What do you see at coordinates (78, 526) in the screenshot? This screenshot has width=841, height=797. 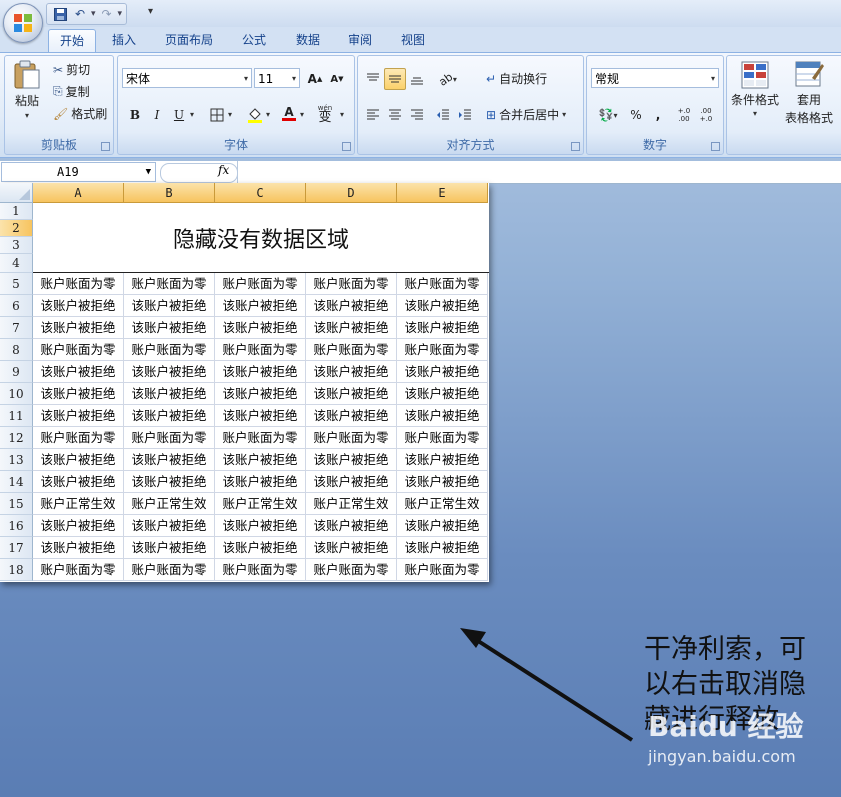 I see `cell-a16: 该账户被拒绝` at bounding box center [78, 526].